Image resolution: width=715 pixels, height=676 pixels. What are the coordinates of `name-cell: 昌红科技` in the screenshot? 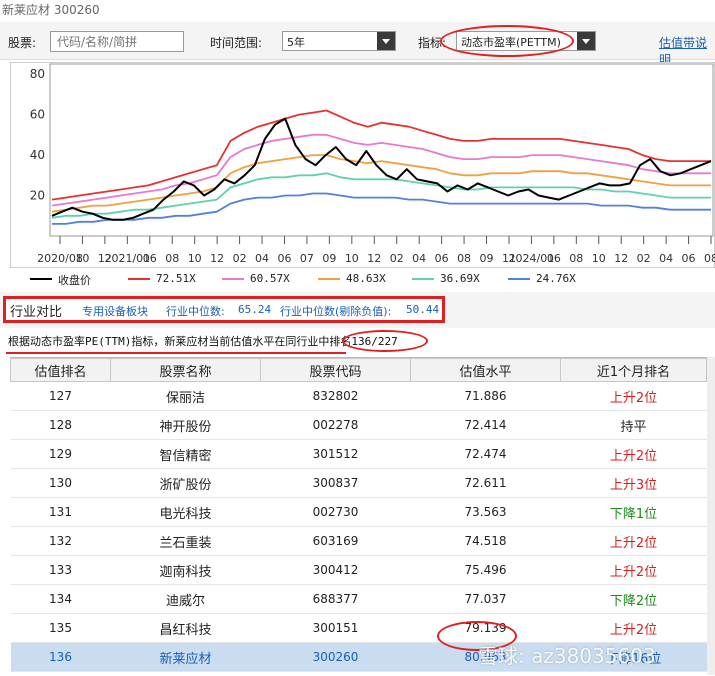 It's located at (186, 628).